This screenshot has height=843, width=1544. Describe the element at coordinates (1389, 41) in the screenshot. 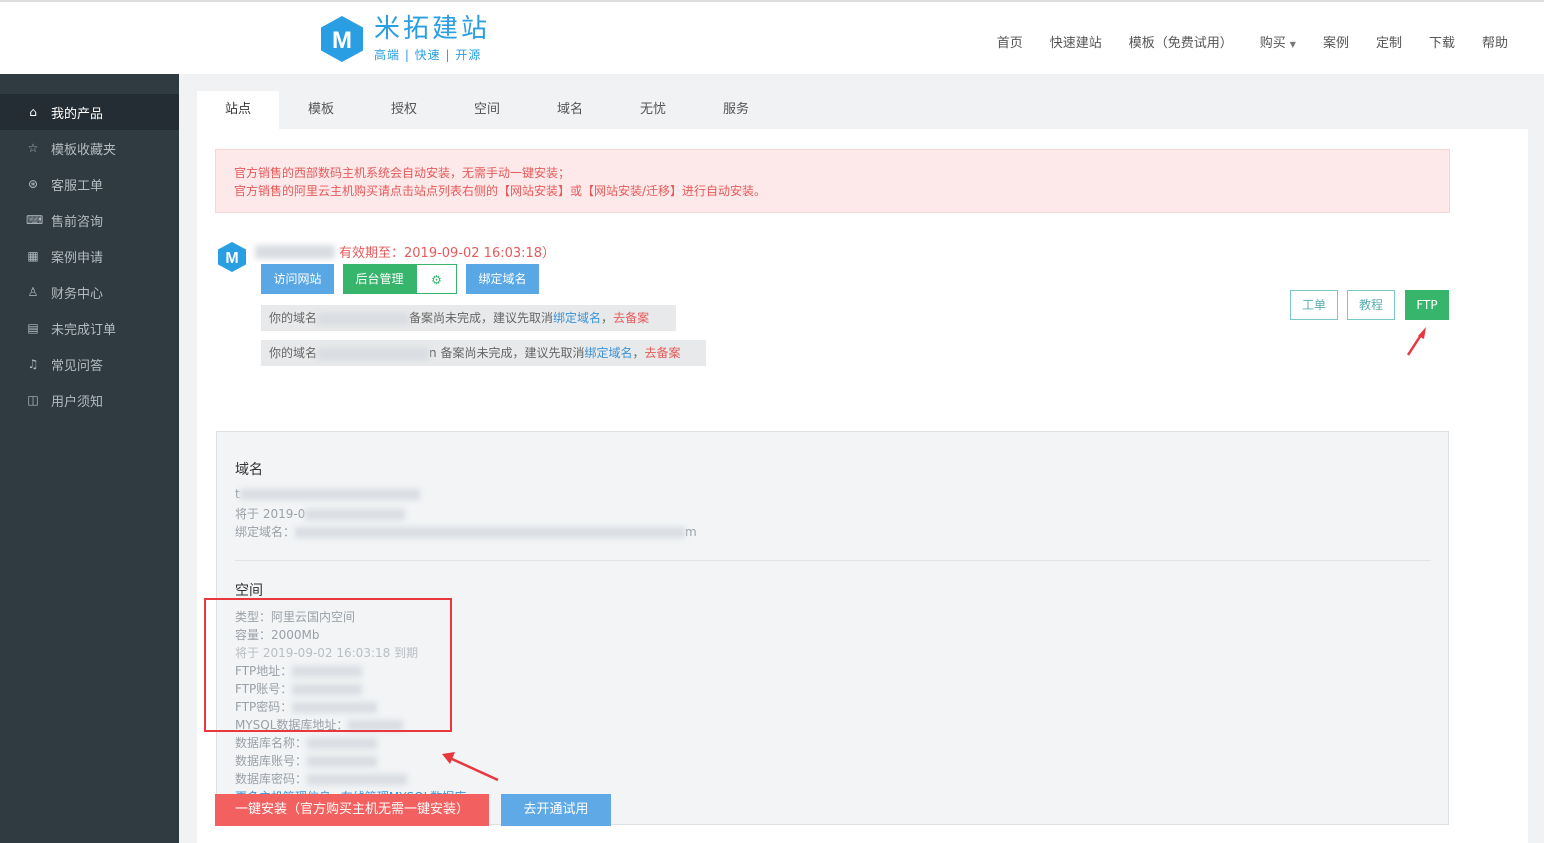

I see `nav-custom: 定制` at that location.